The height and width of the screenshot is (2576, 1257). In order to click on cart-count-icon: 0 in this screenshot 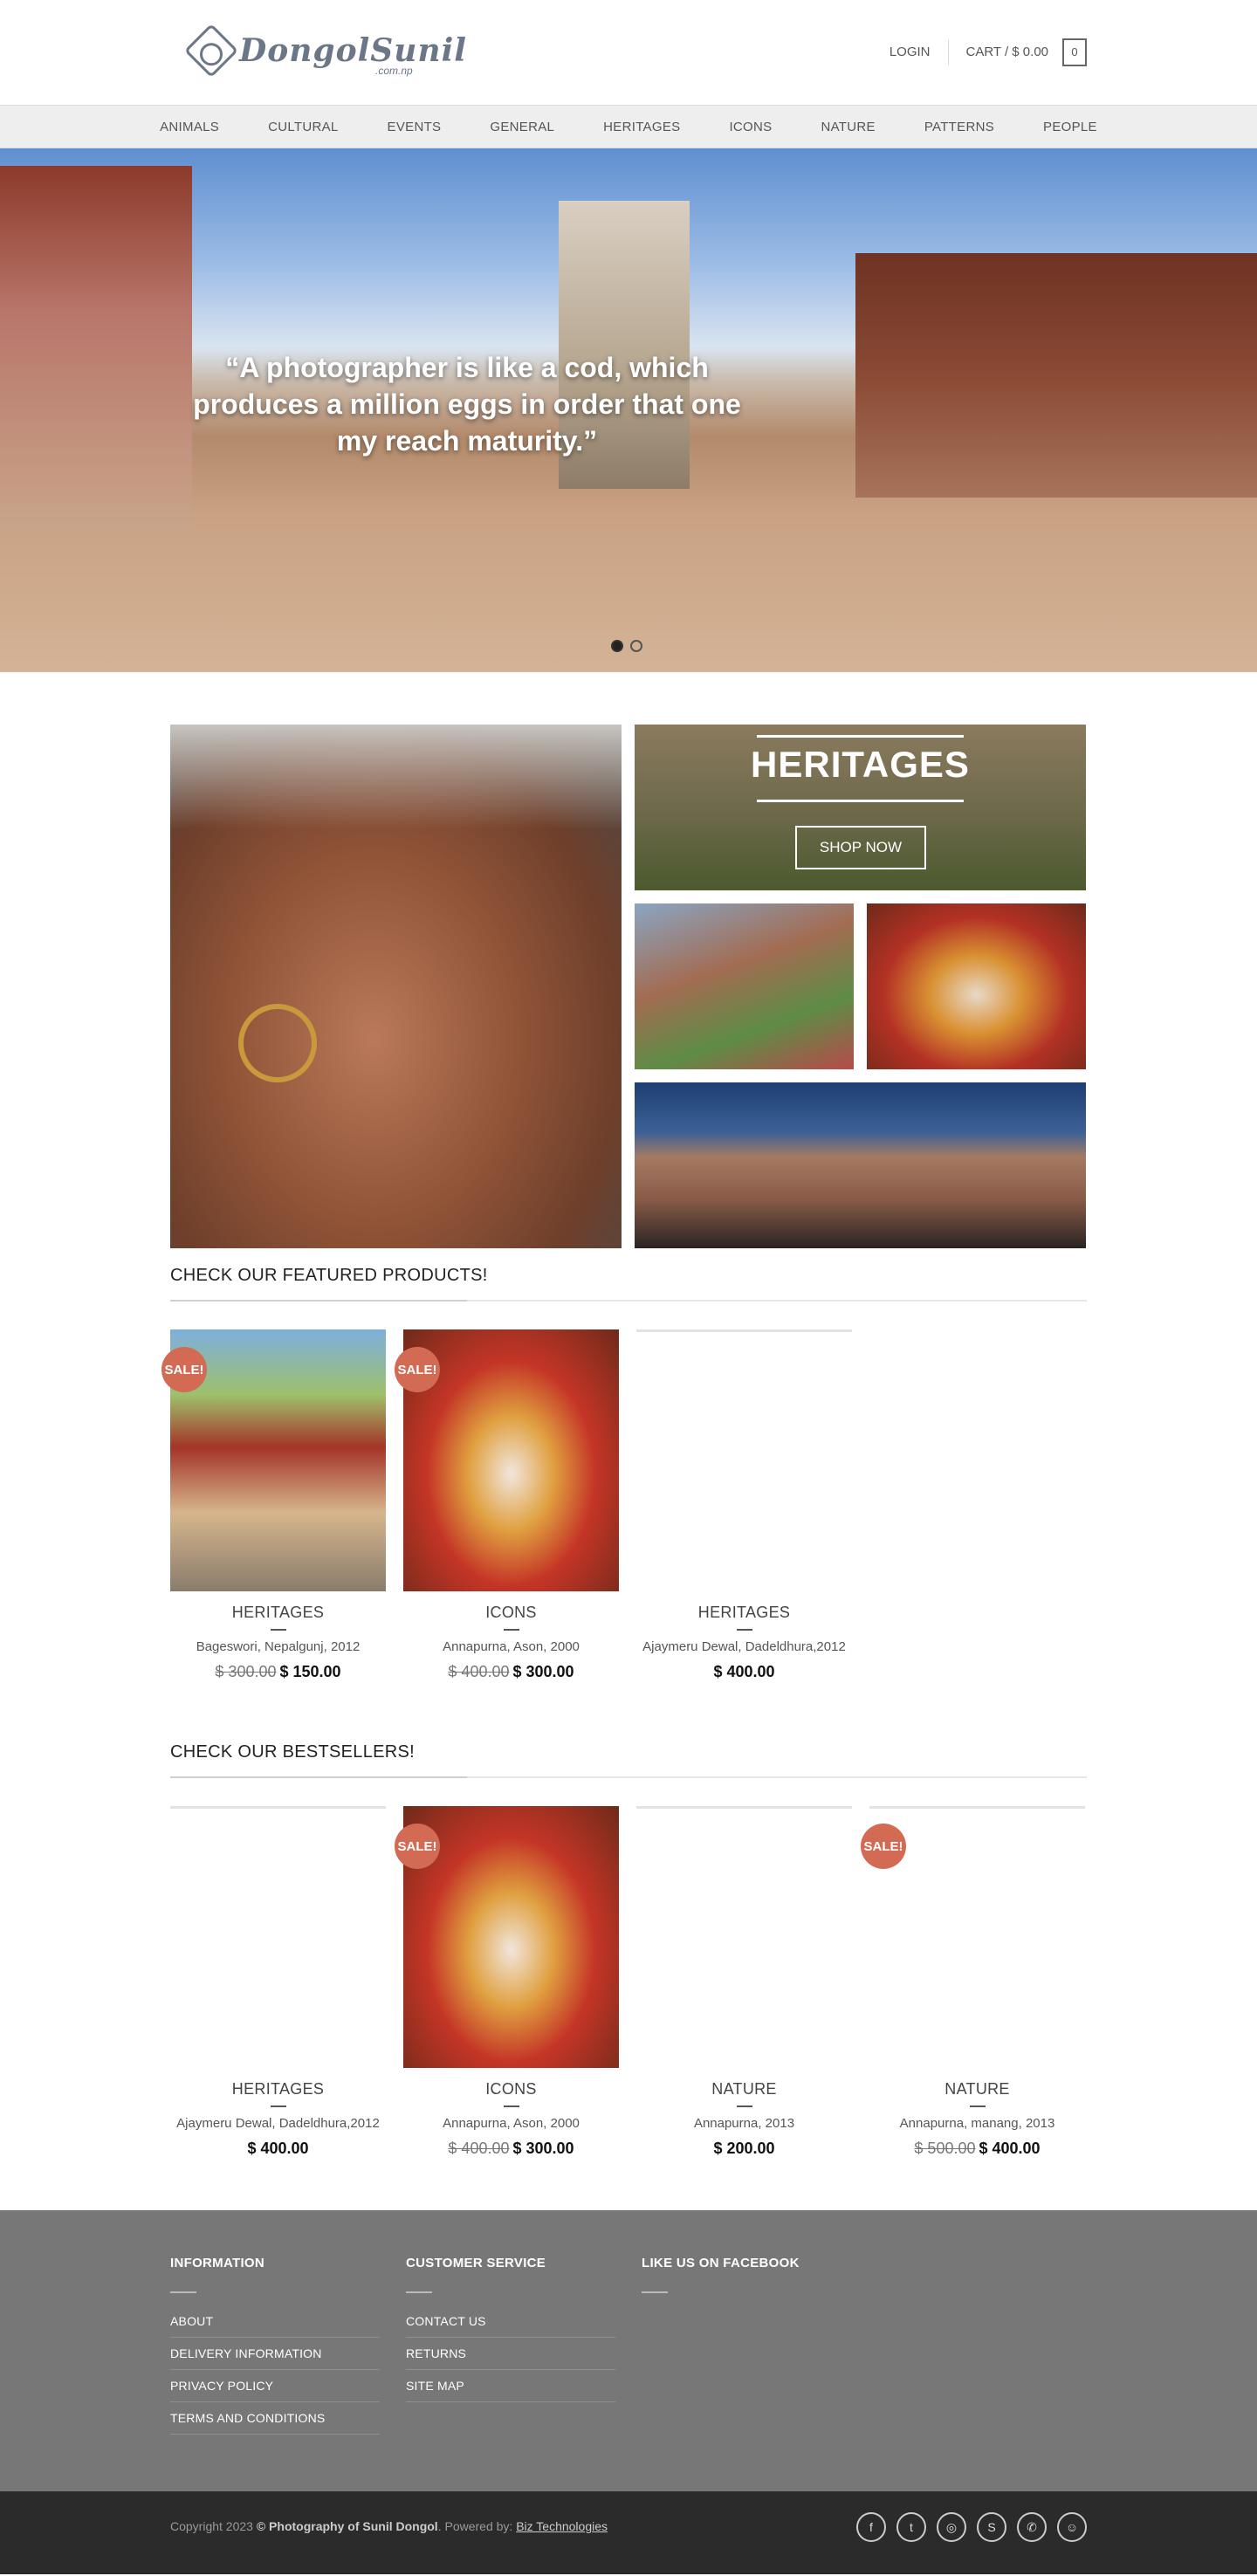, I will do `click(1074, 52)`.